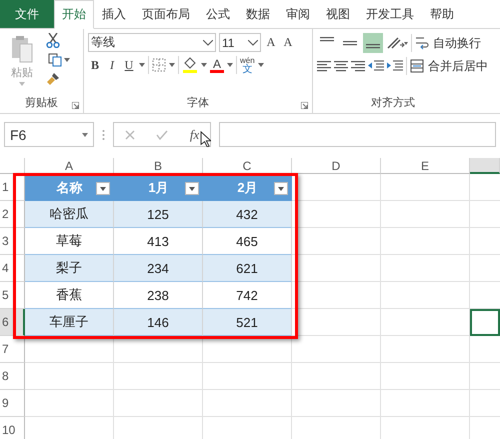 The height and width of the screenshot is (439, 500). What do you see at coordinates (288, 43) in the screenshot?
I see `shrink-font-button: A` at bounding box center [288, 43].